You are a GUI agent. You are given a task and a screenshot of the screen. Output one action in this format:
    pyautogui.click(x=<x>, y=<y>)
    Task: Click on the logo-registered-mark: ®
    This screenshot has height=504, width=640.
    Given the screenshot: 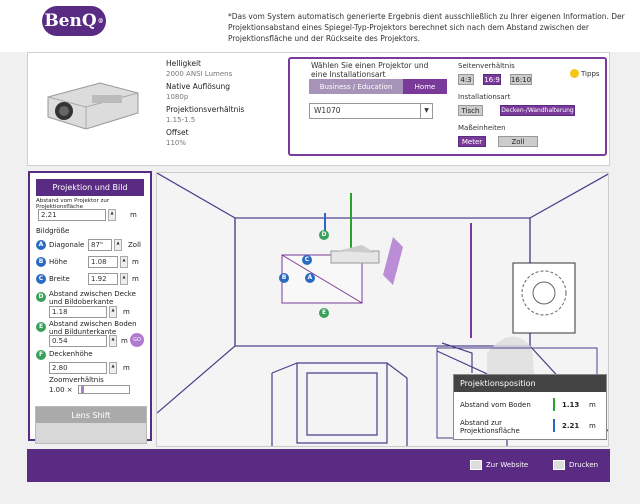 What is the action you would take?
    pyautogui.click(x=100, y=21)
    